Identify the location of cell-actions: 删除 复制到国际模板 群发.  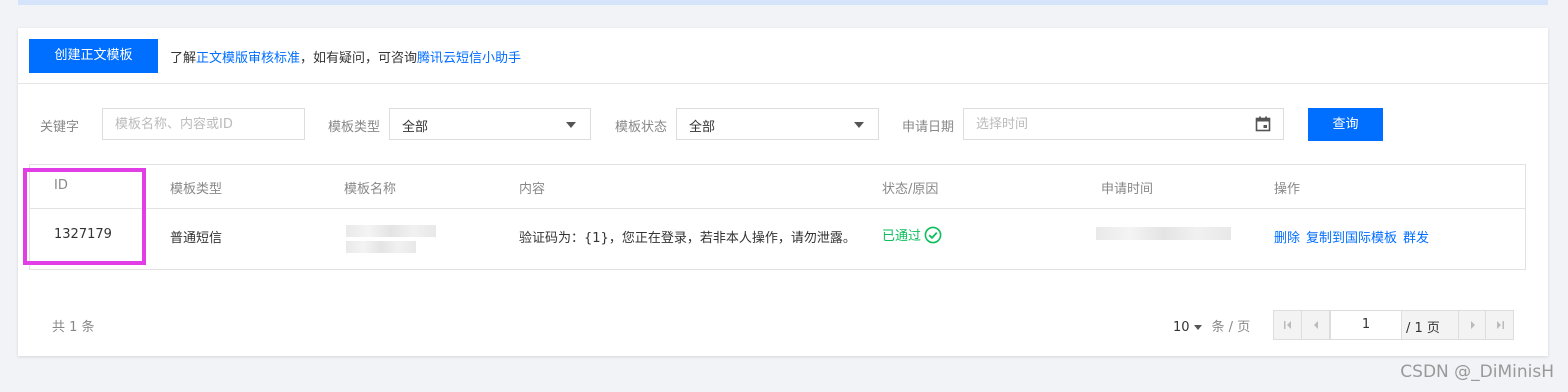
(1354, 236).